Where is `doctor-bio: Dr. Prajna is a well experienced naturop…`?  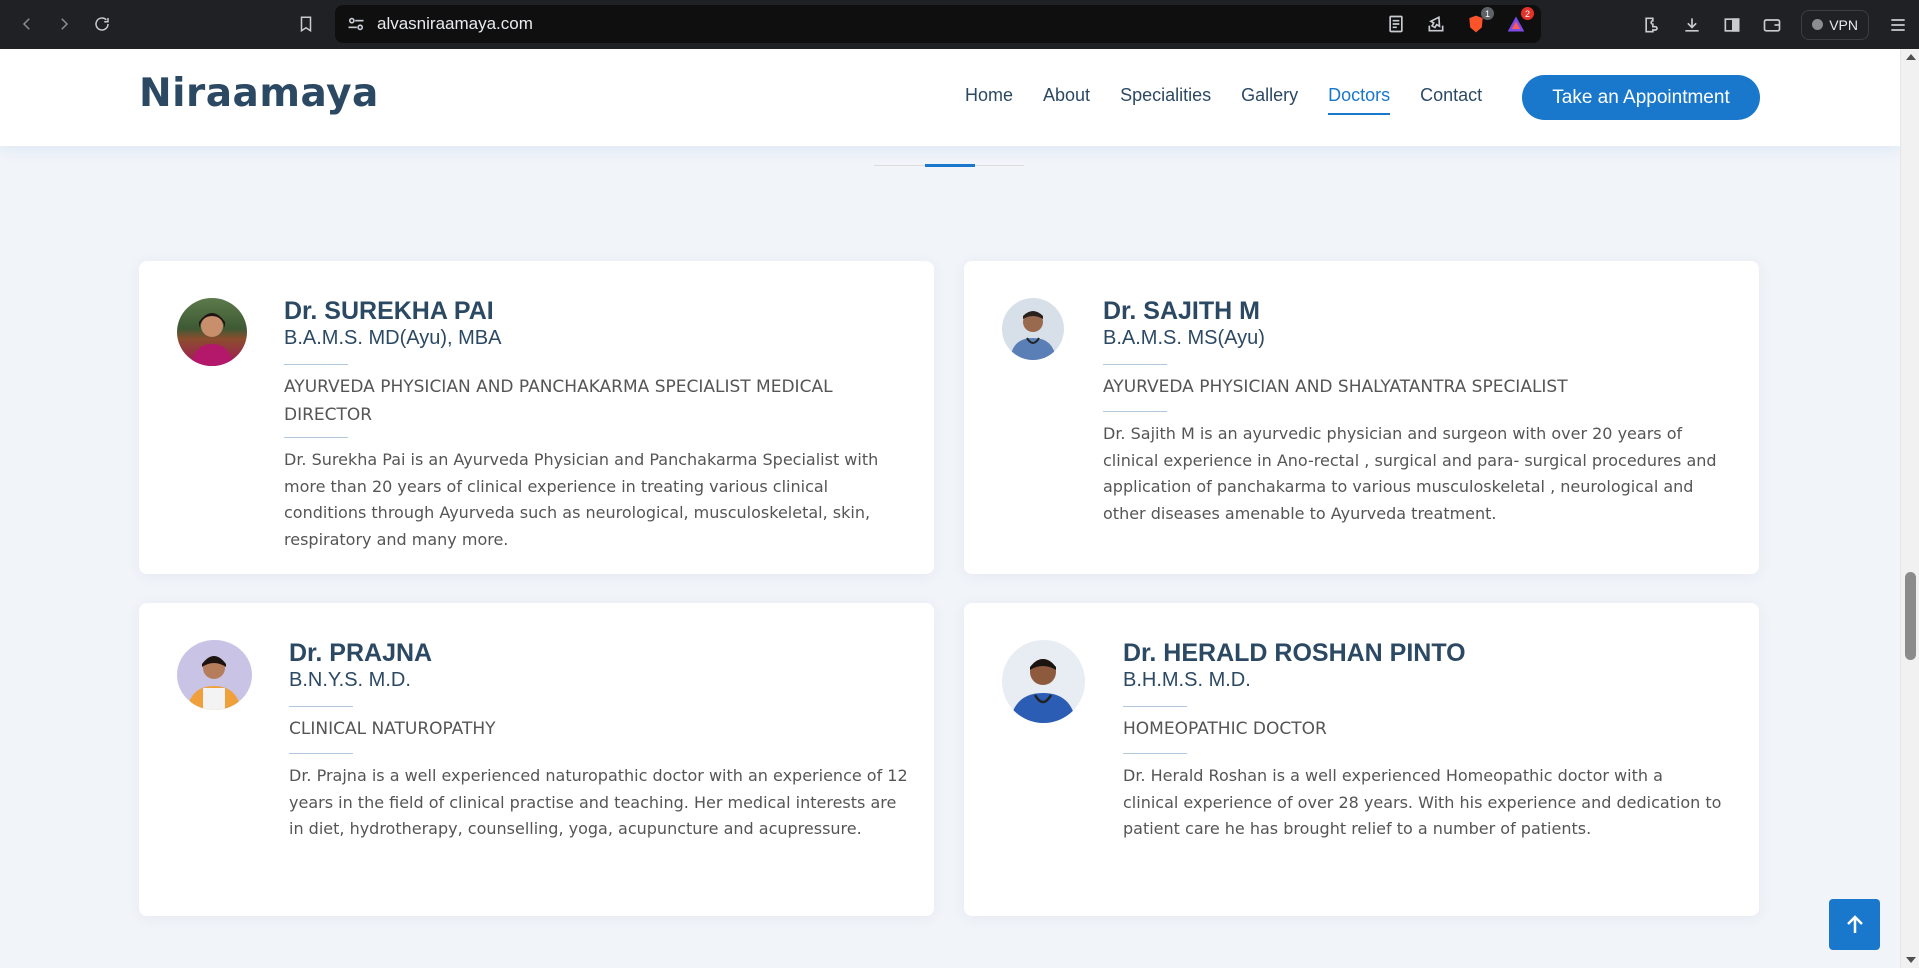 doctor-bio: Dr. Prajna is a well experienced naturop… is located at coordinates (598, 802).